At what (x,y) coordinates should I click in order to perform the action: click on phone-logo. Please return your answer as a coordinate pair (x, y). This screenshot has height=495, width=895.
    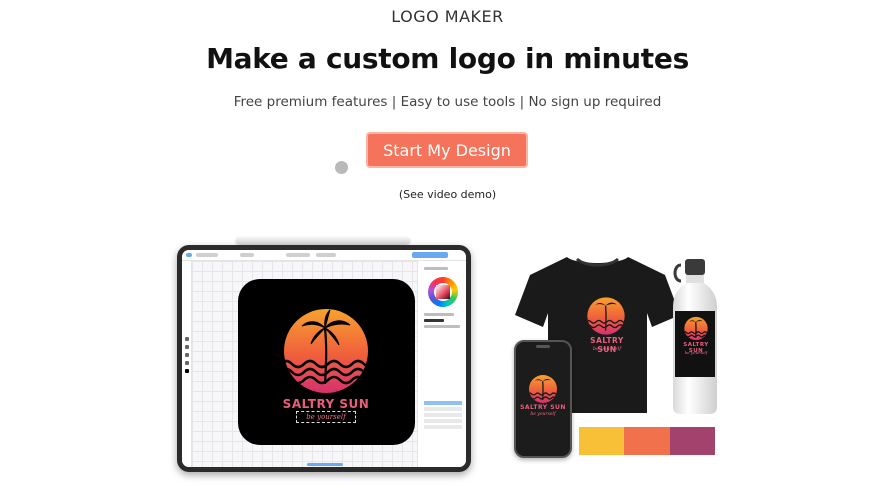
    Looking at the image, I should click on (543, 389).